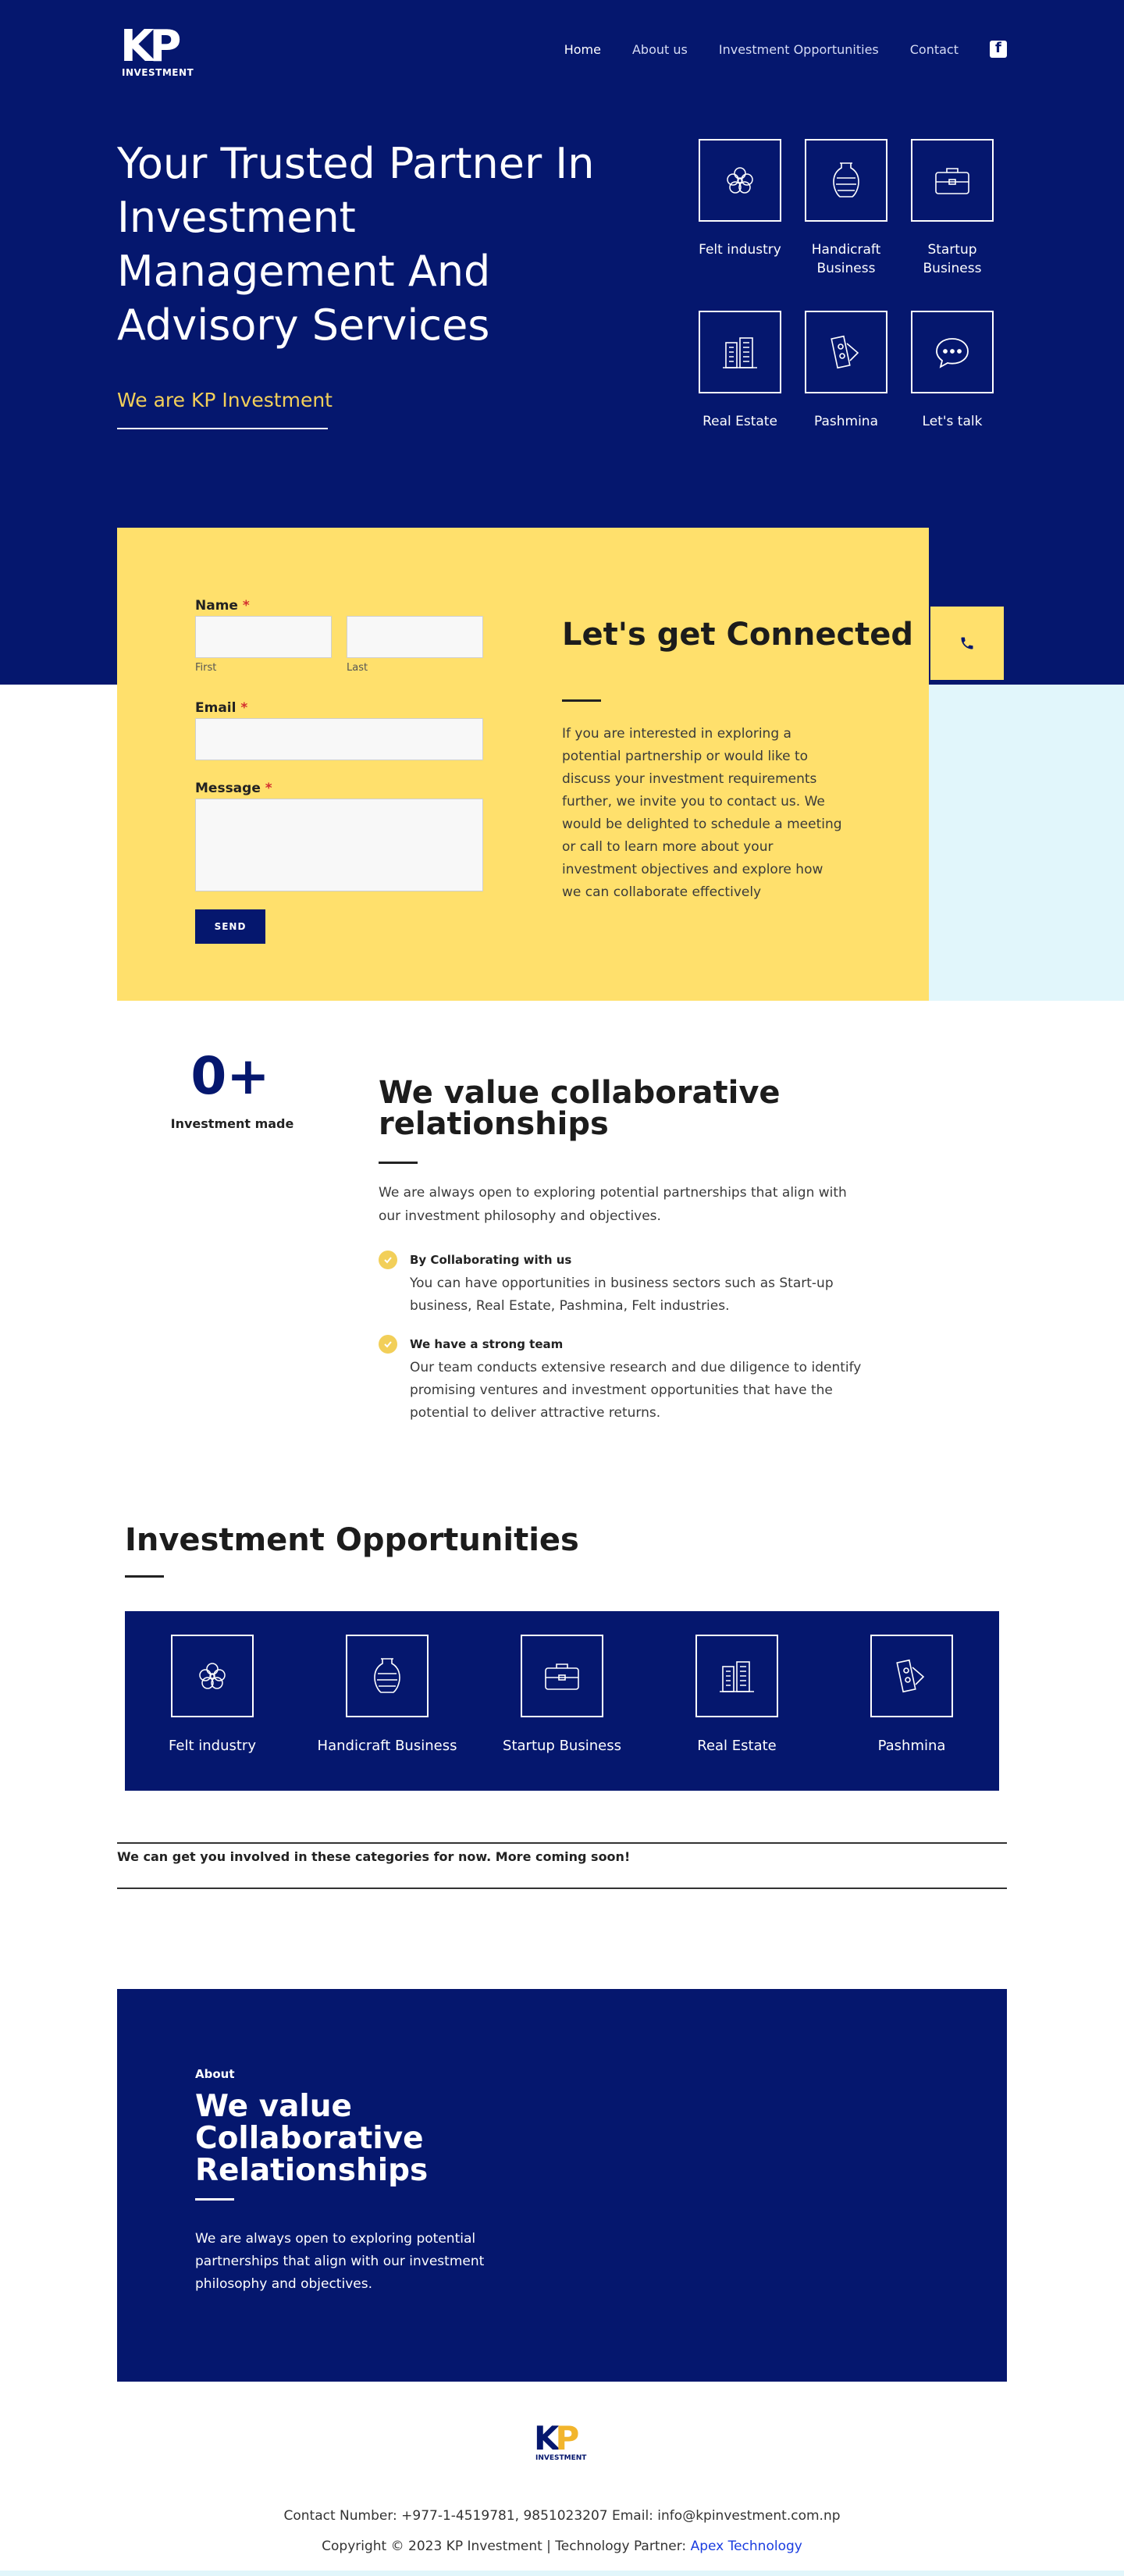  I want to click on light-blue-panel, so click(1026, 843).